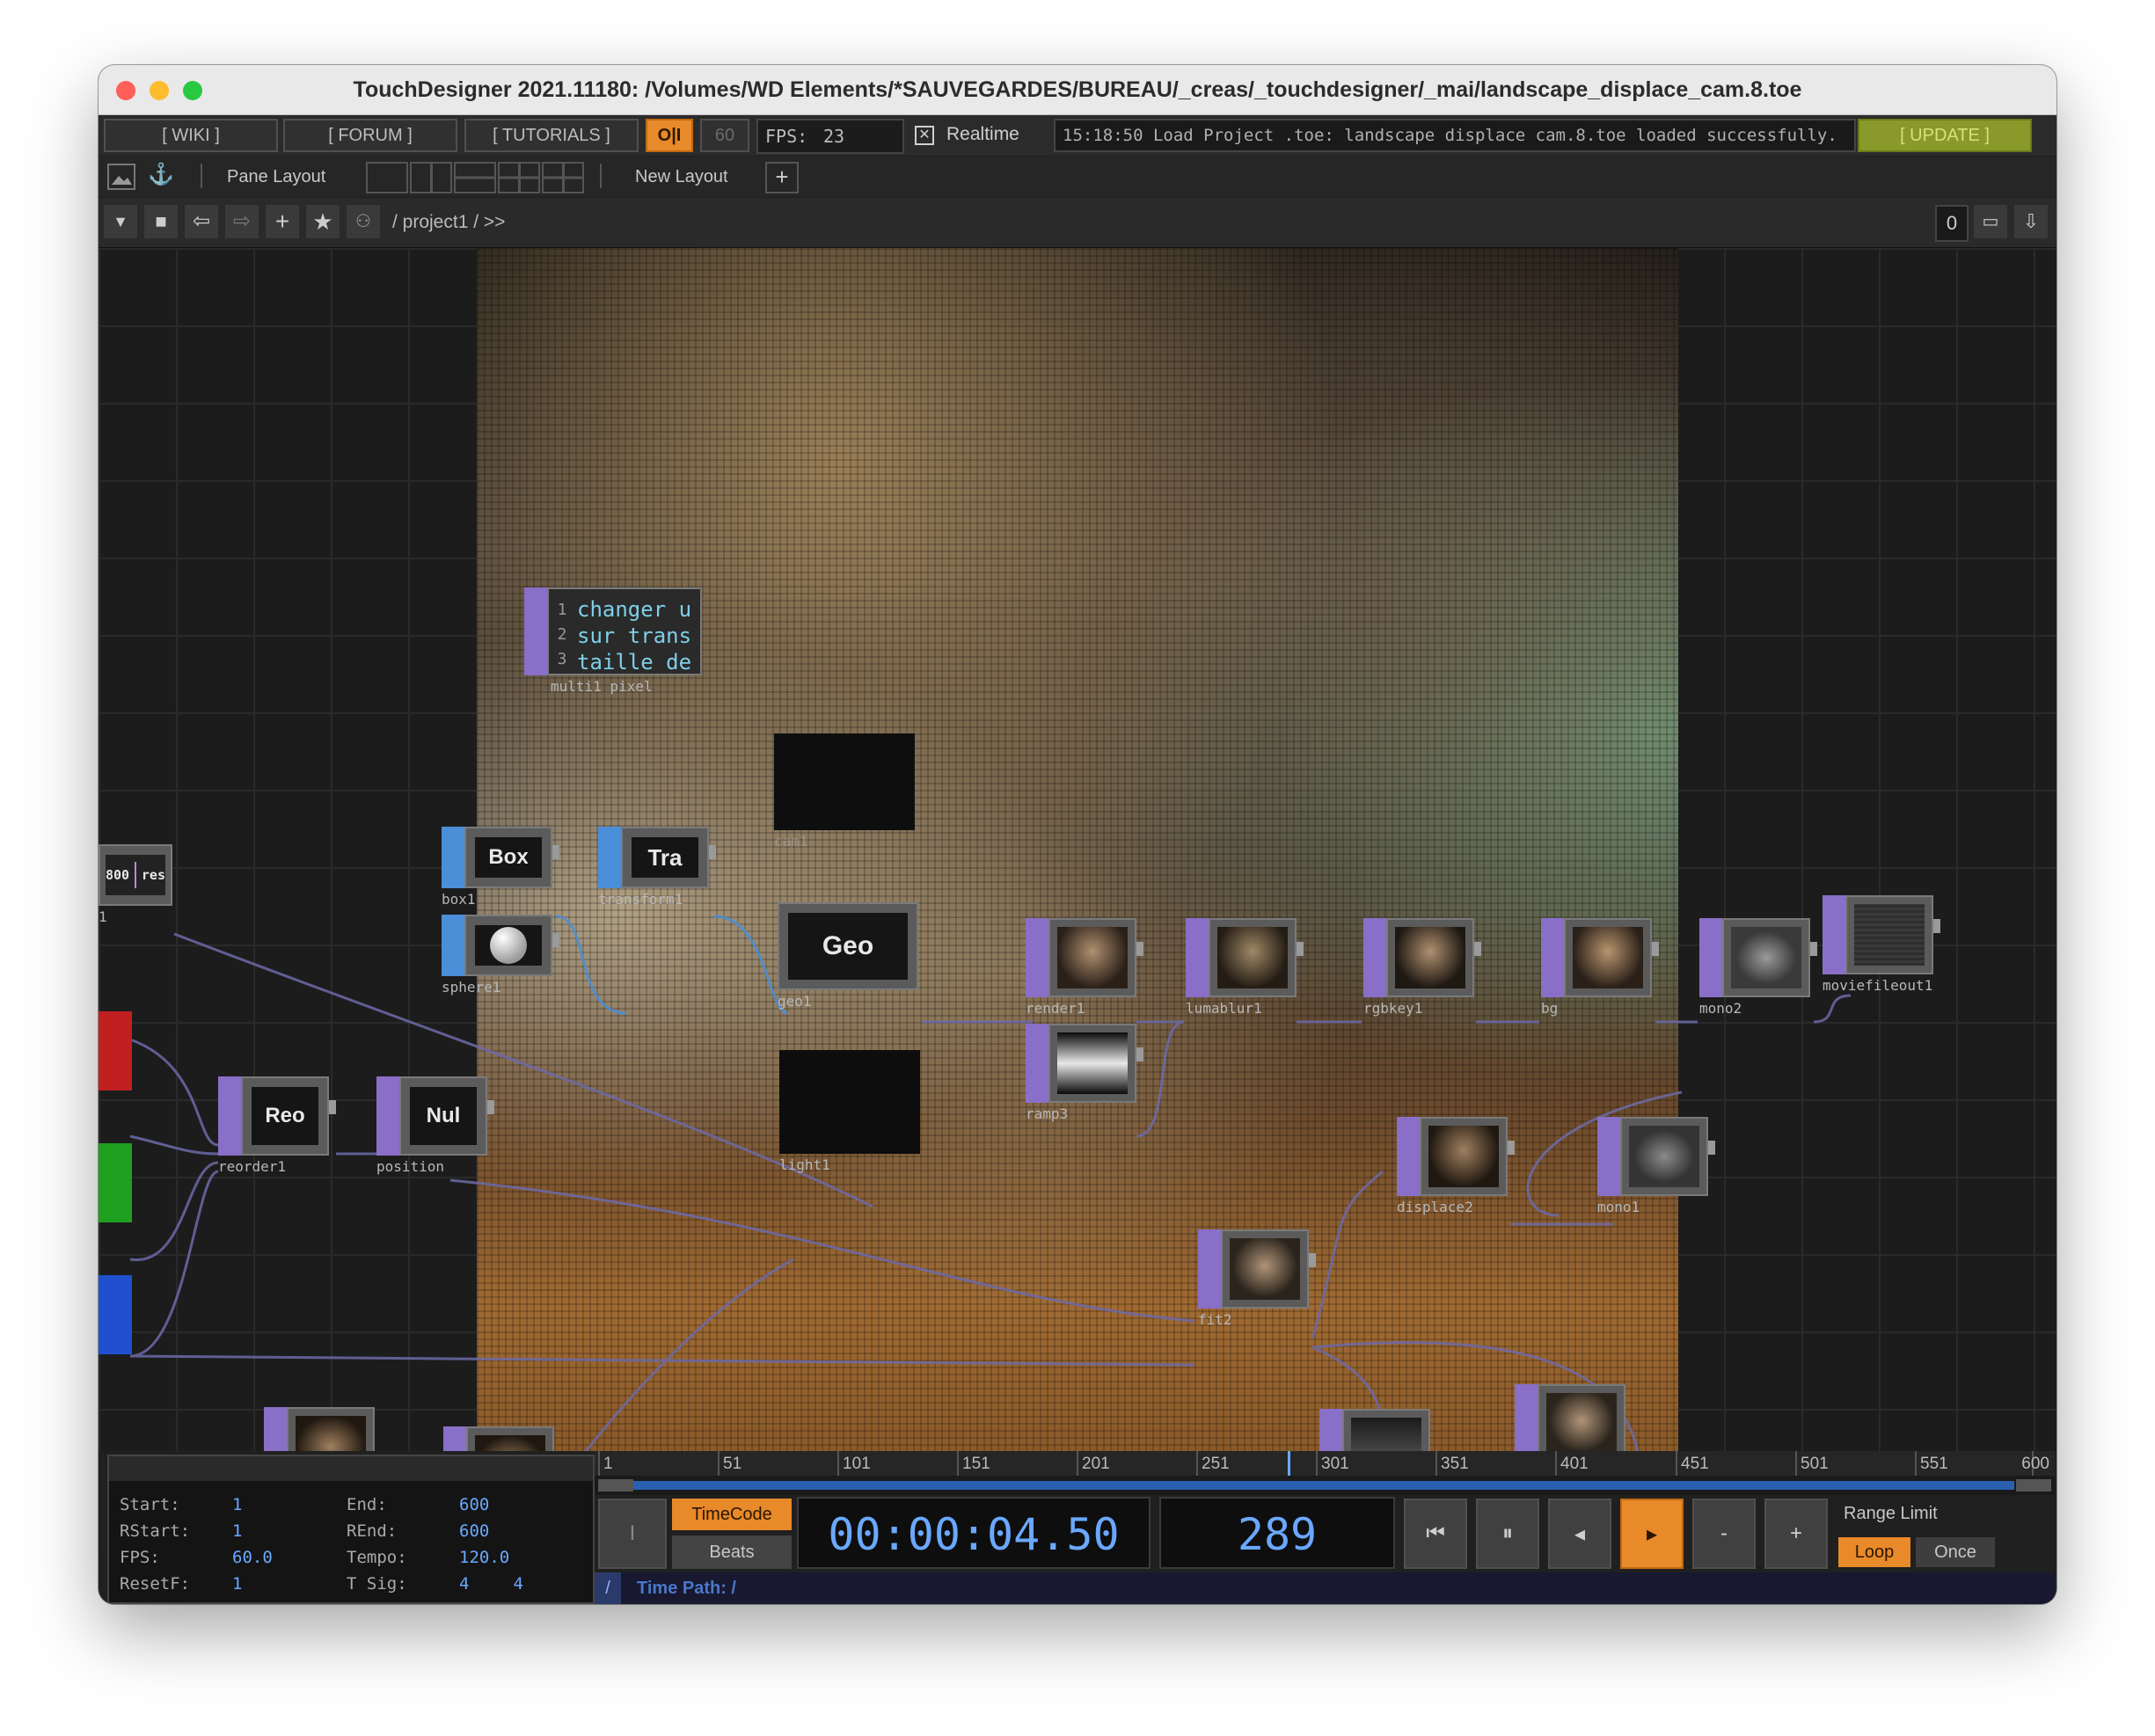  What do you see at coordinates (974, 1533) in the screenshot?
I see `timecode-display: 00:00:04.50` at bounding box center [974, 1533].